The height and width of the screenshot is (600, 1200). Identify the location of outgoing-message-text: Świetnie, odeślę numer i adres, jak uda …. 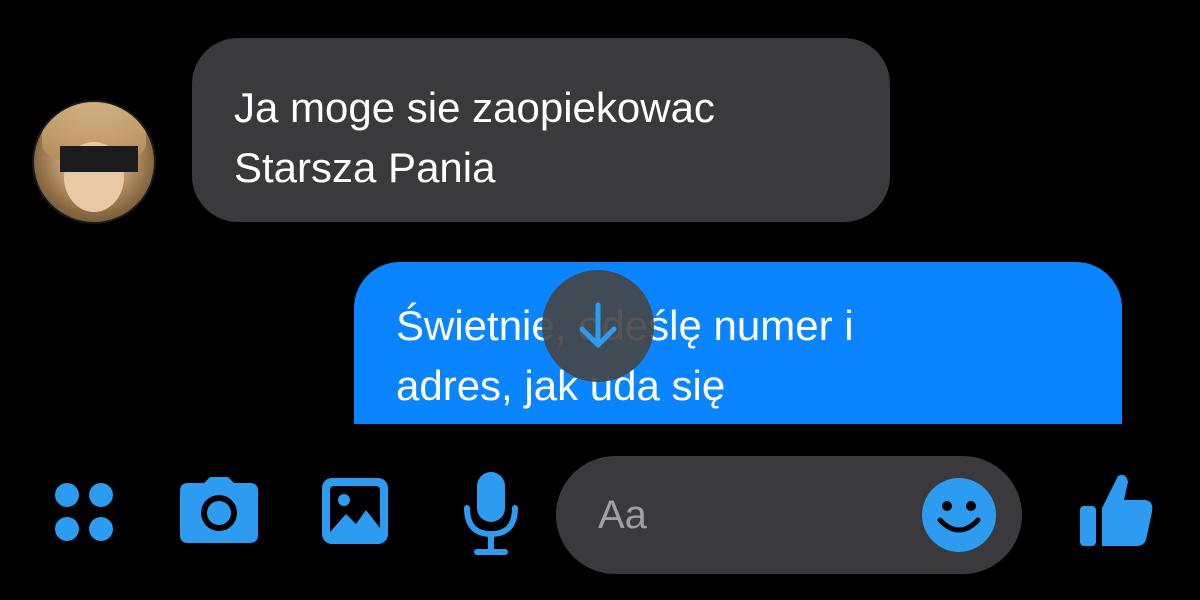
(625, 355).